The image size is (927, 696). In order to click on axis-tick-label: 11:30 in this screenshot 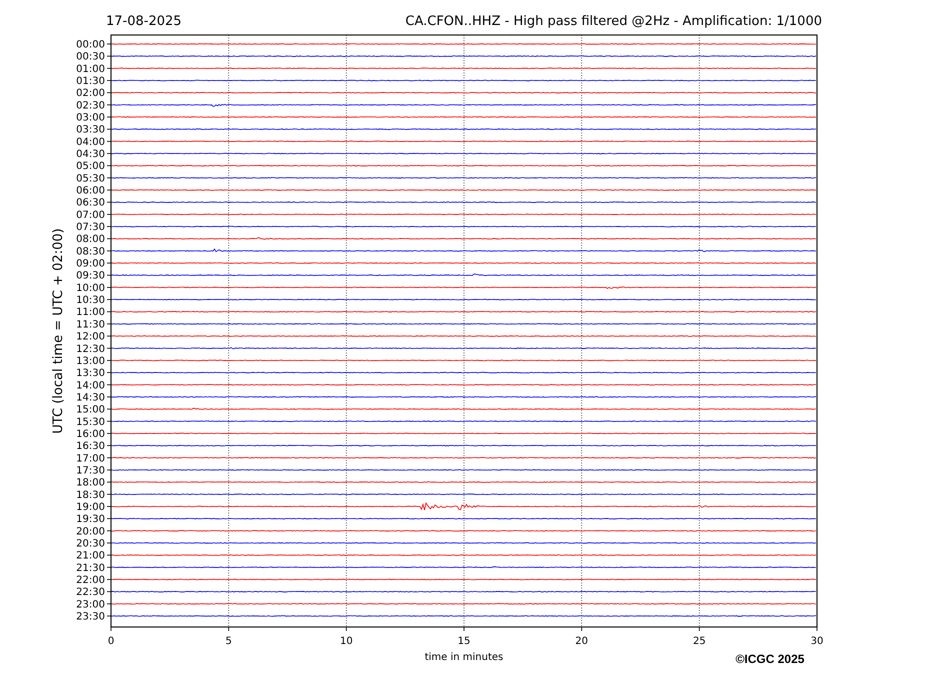, I will do `click(90, 324)`.